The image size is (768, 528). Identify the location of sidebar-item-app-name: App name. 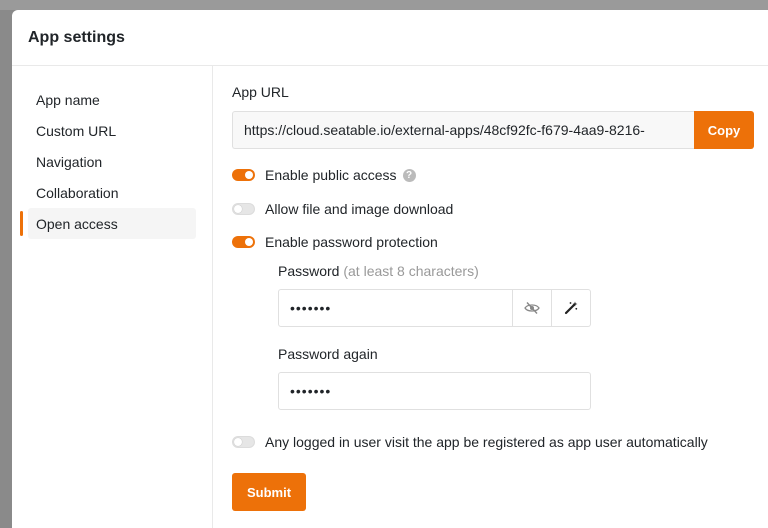
(112, 99).